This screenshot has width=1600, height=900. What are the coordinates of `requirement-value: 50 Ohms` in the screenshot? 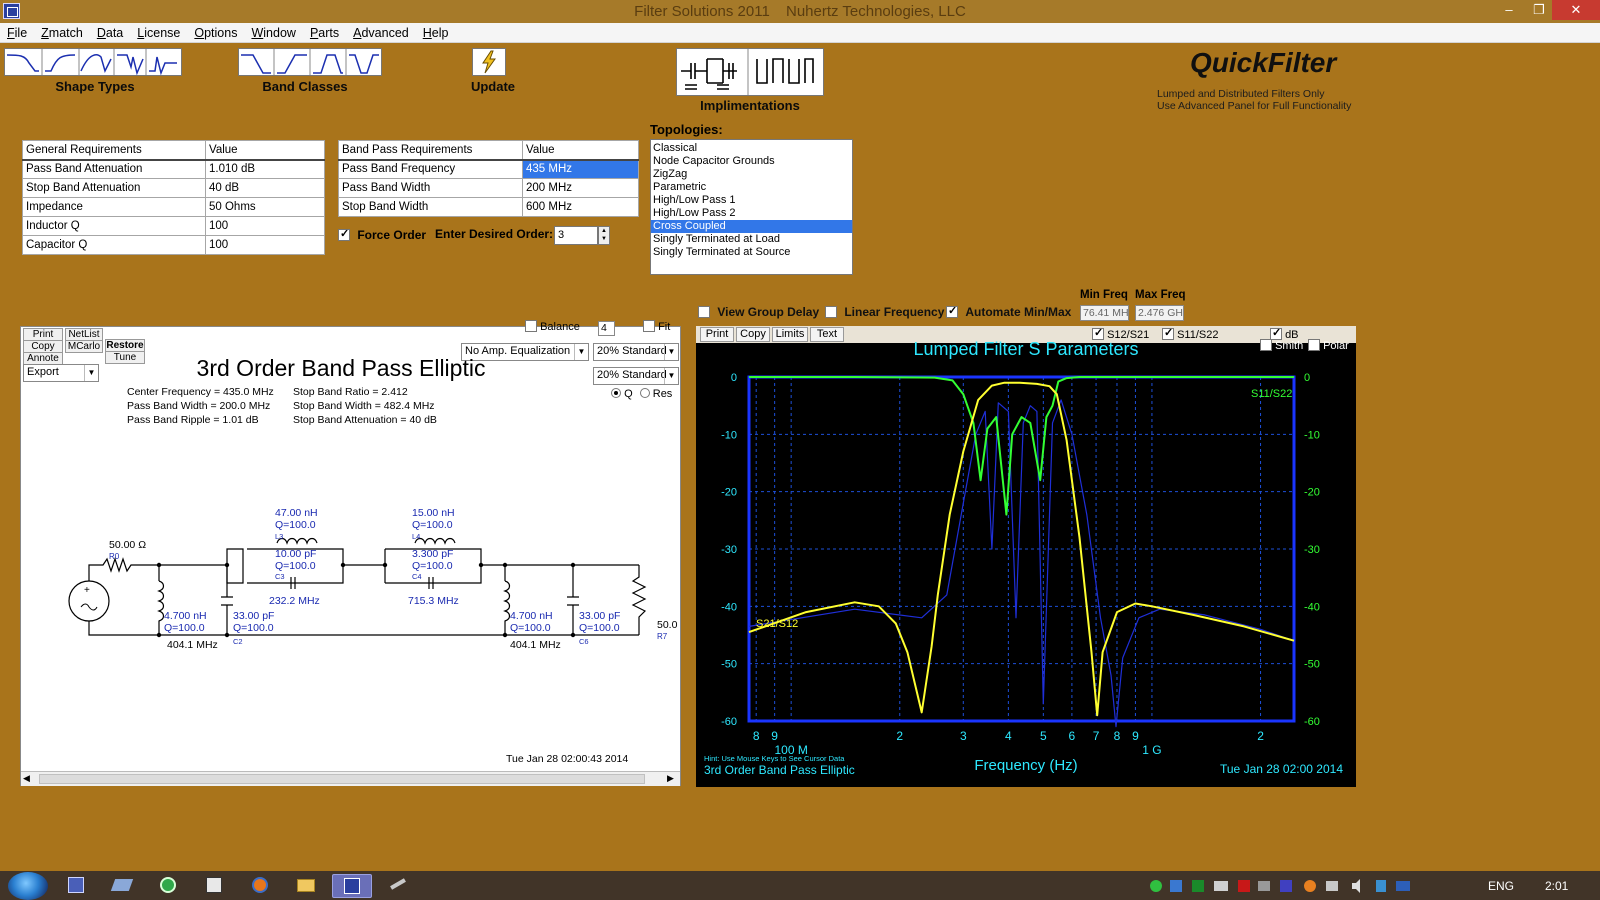 It's located at (265, 207).